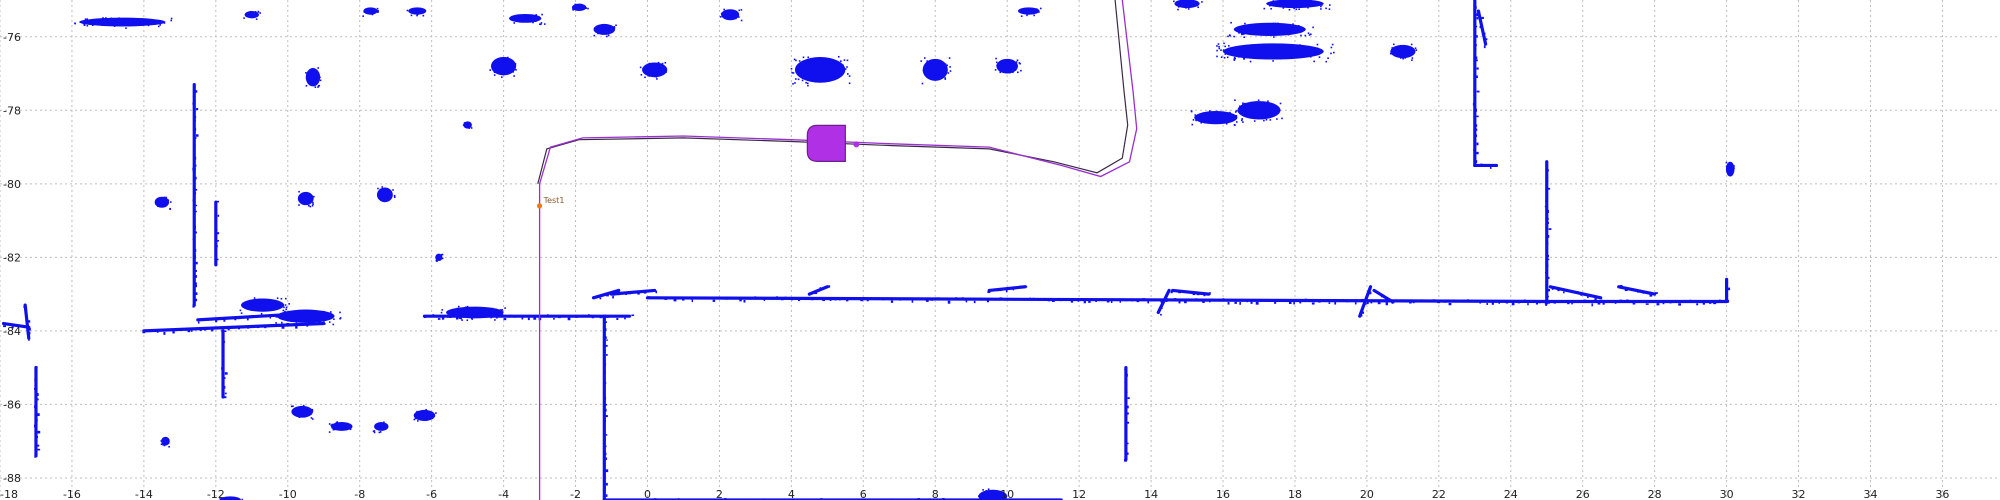 This screenshot has height=500, width=2000. Describe the element at coordinates (12, 37) in the screenshot. I see `y-tick-label: -76` at that location.